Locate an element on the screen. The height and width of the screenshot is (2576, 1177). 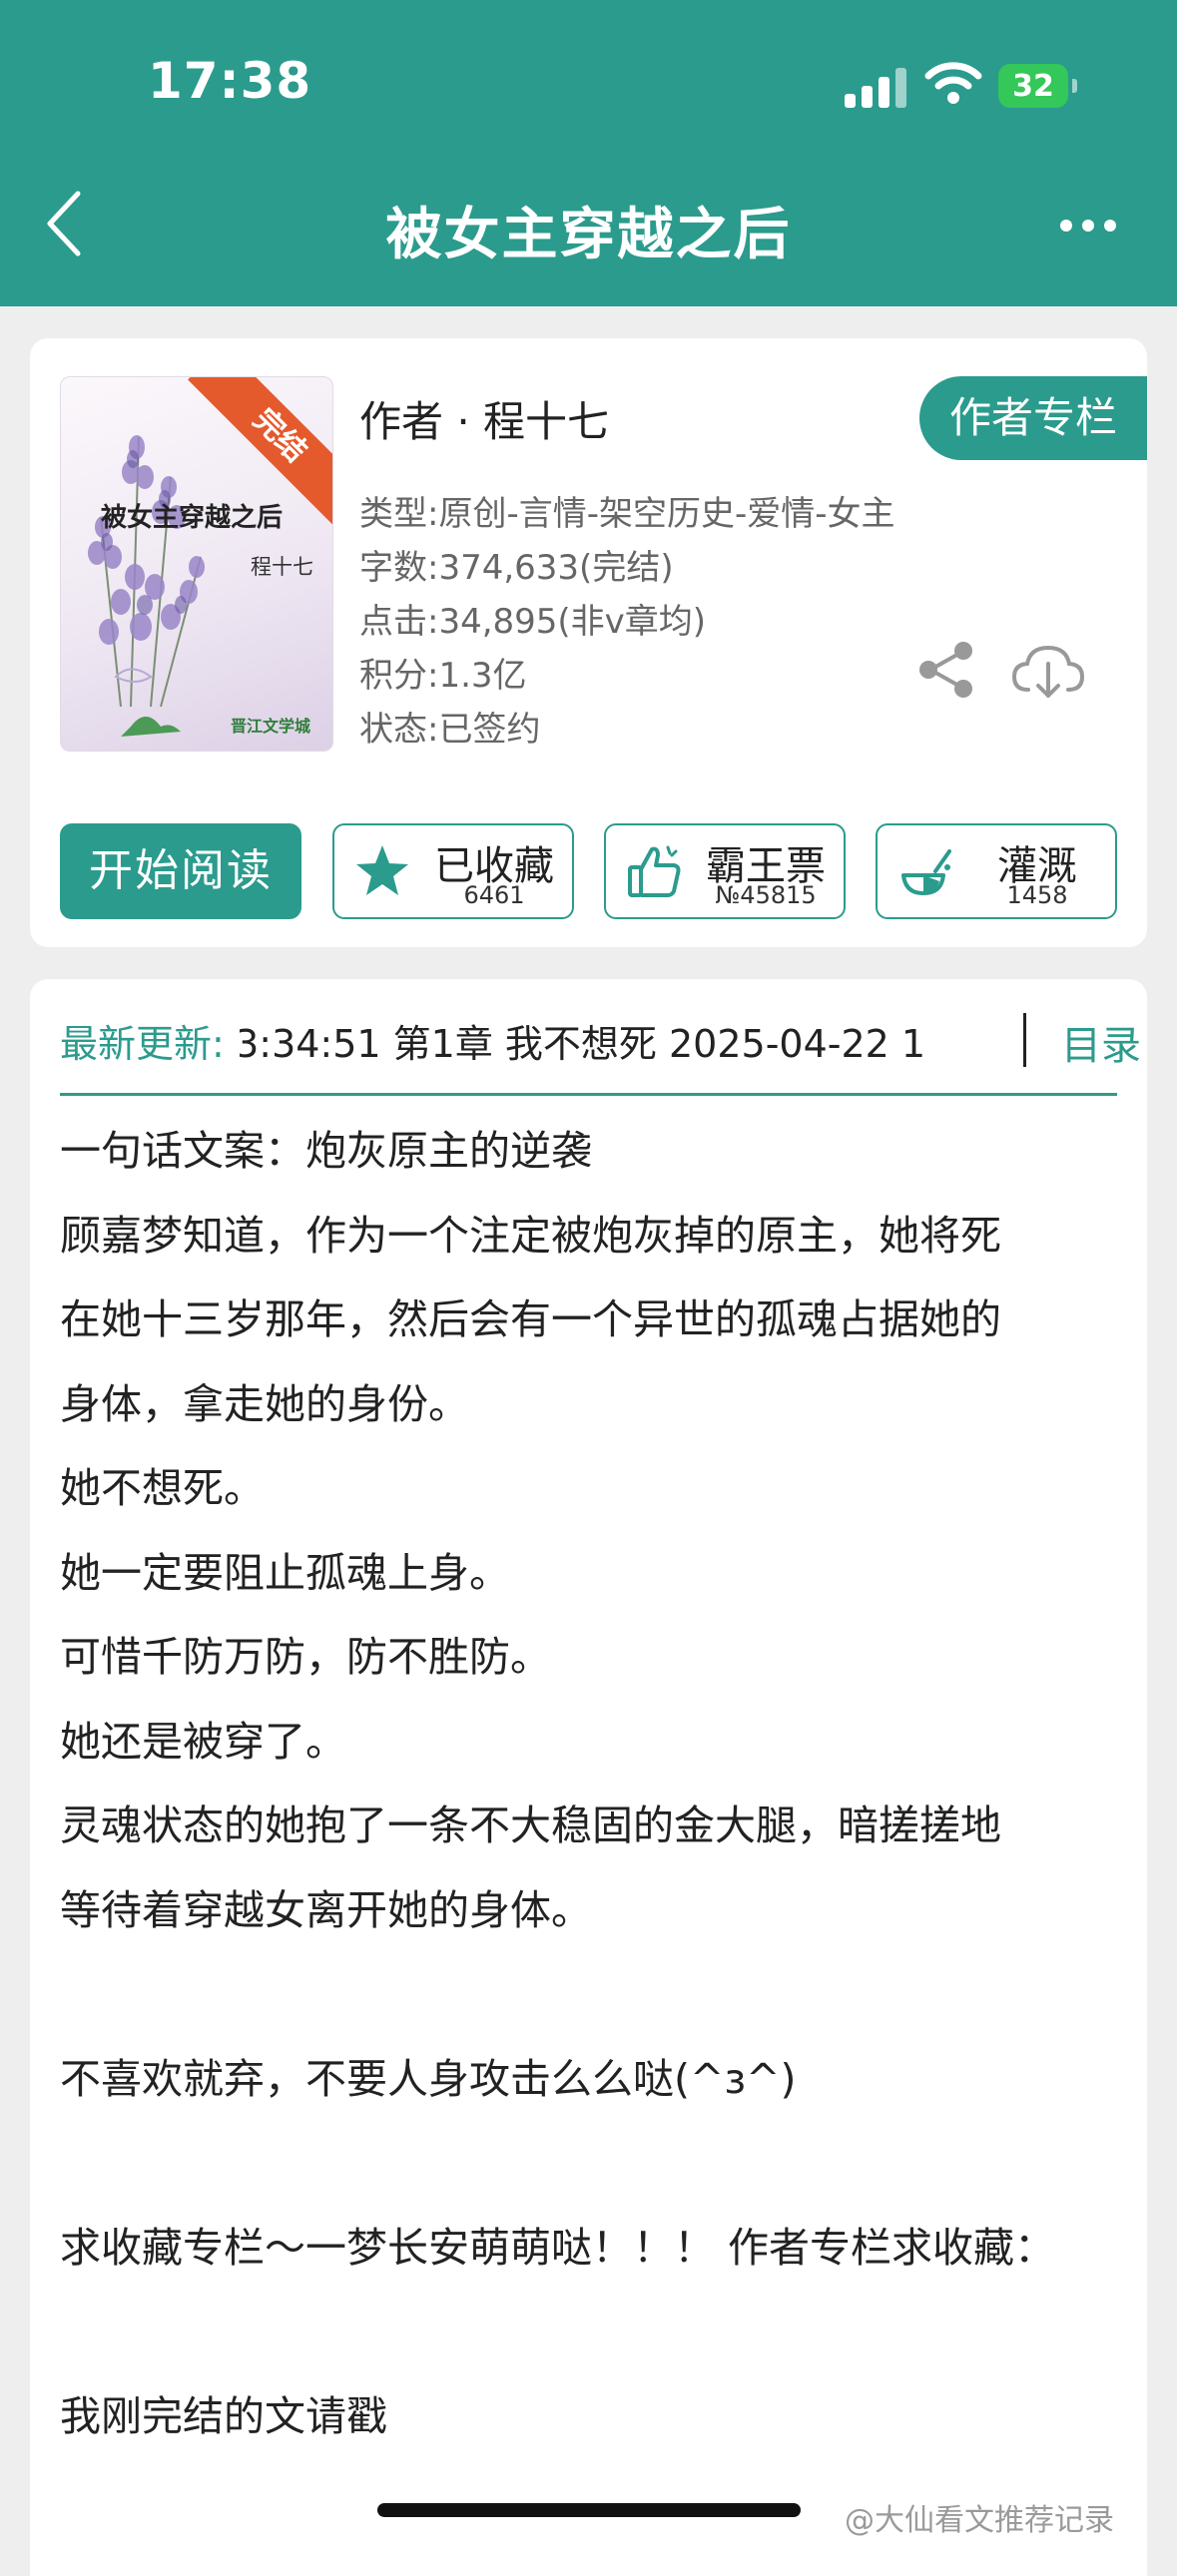
synopsis-line: 身体，拿走她的身份。 is located at coordinates (264, 1403).